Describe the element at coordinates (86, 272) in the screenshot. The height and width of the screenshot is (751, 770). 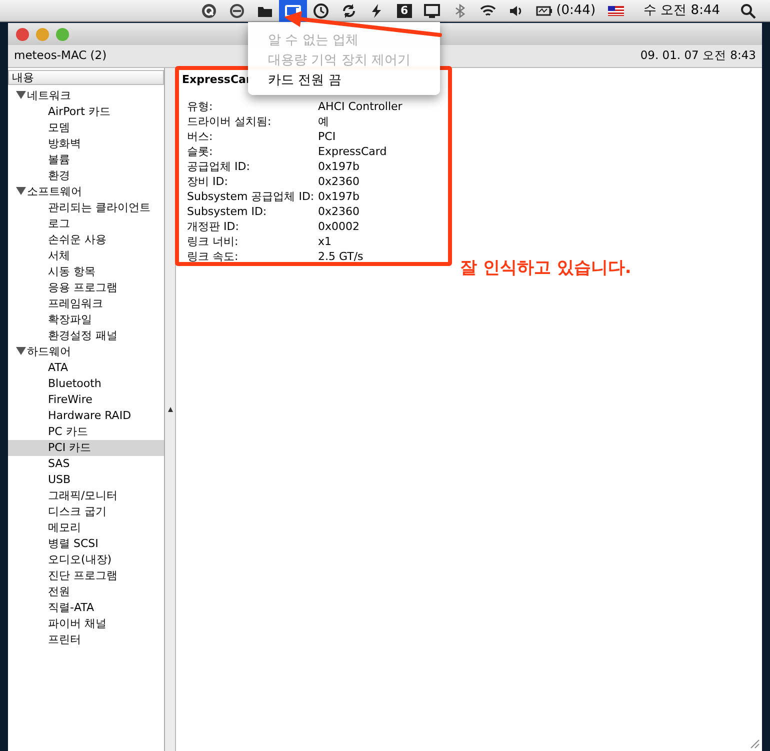
I see `sidebar-item: 시동 항목` at that location.